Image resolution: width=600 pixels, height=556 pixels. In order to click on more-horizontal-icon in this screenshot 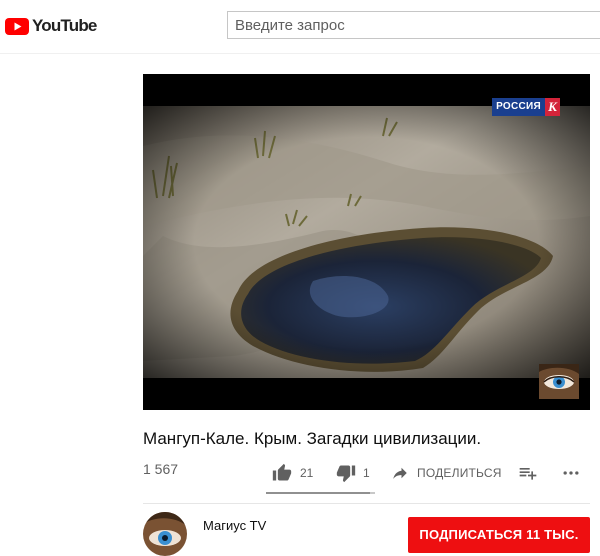, I will do `click(571, 473)`.